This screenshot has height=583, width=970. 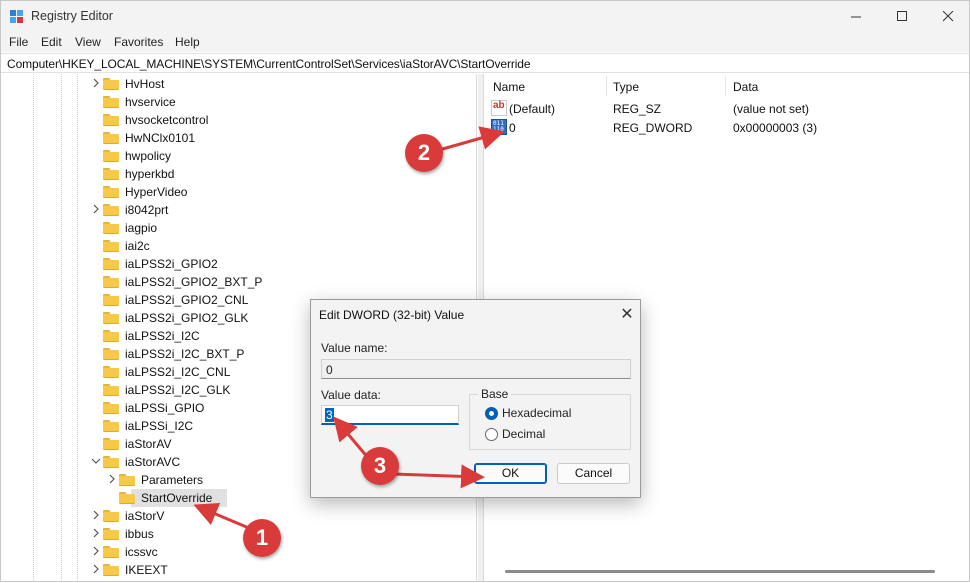 What do you see at coordinates (238, 534) in the screenshot?
I see `tree-node-ibbus: ibbus` at bounding box center [238, 534].